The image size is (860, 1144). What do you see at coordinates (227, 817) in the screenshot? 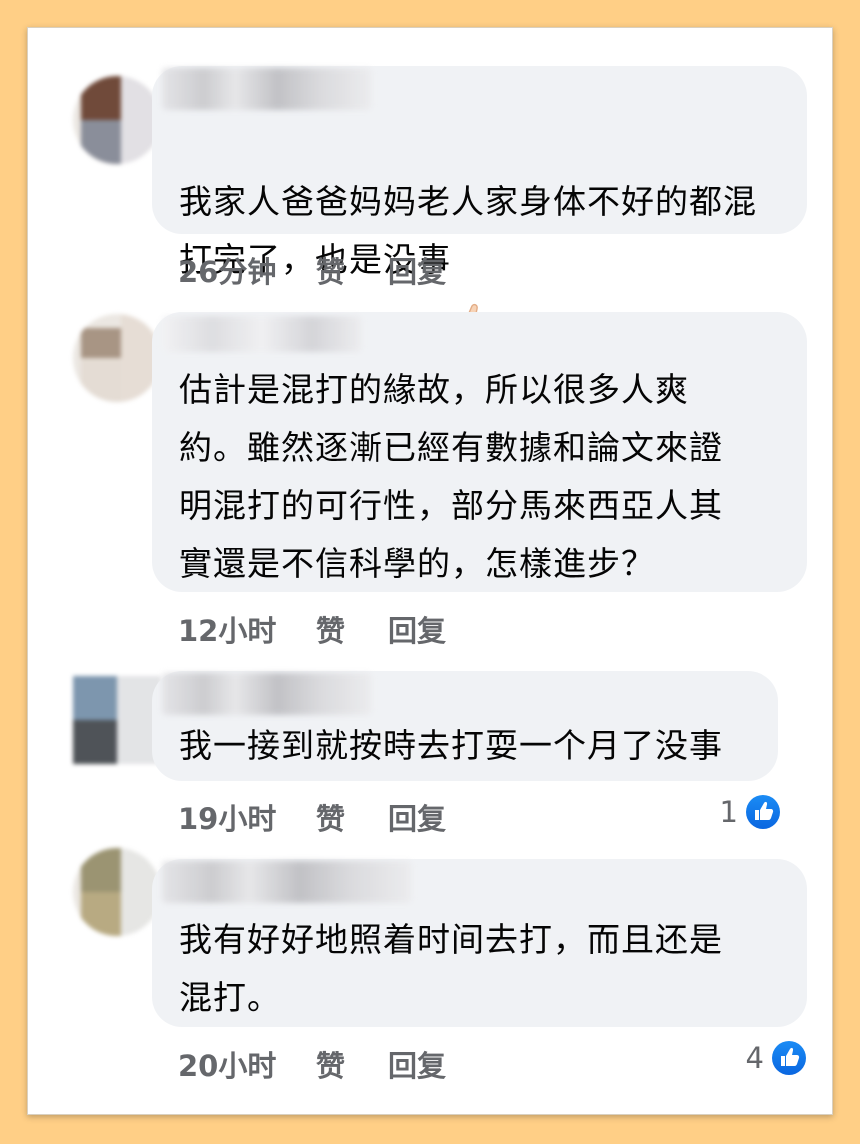
I see `comment-timestamp: 19小时` at bounding box center [227, 817].